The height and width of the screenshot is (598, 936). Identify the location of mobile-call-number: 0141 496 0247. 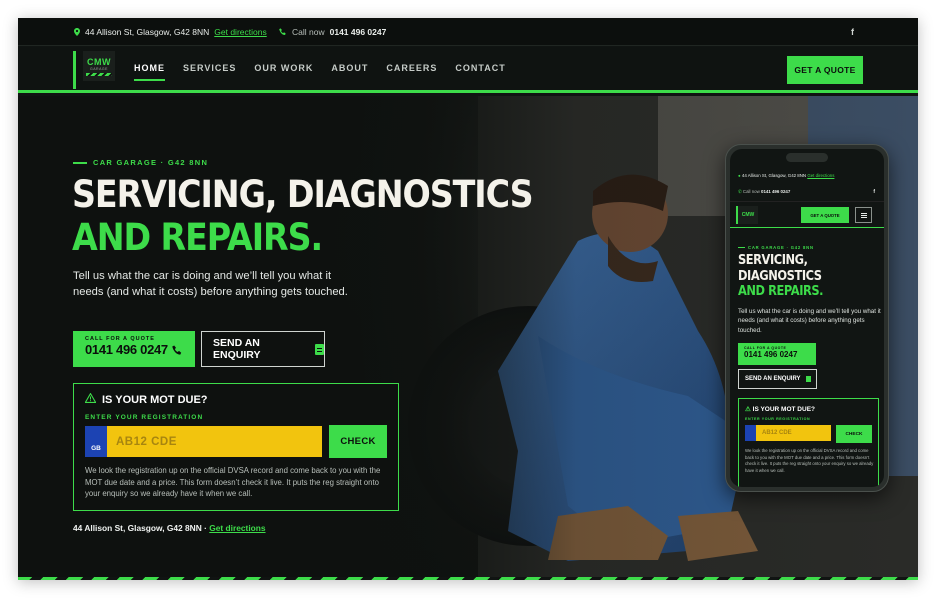
(771, 354).